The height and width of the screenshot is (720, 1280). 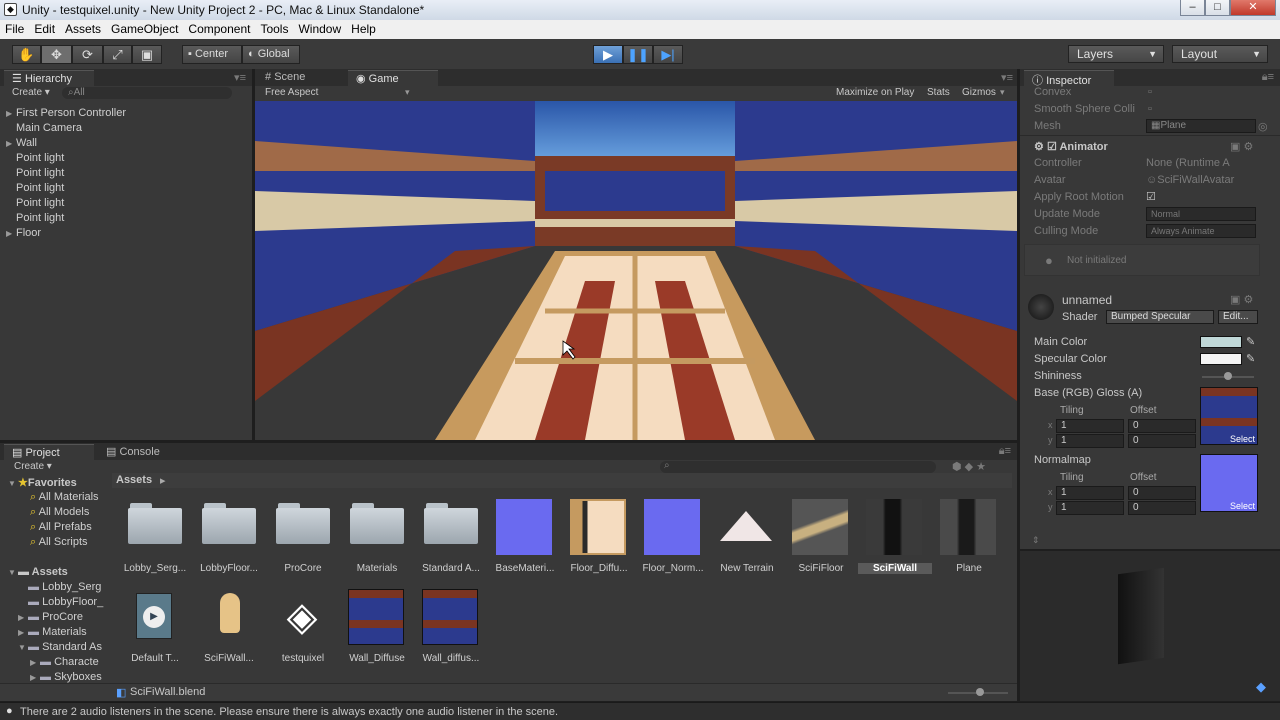 I want to click on specular-color-swatch, so click(x=1221, y=359).